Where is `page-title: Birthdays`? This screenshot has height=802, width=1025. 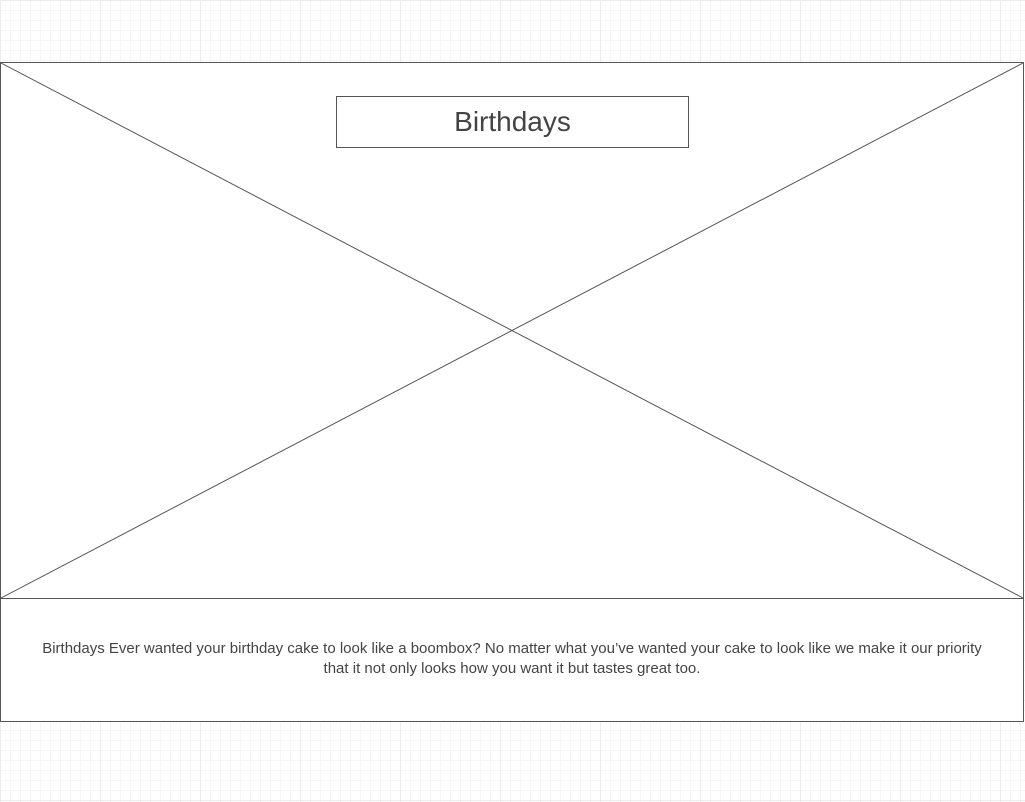 page-title: Birthdays is located at coordinates (512, 121).